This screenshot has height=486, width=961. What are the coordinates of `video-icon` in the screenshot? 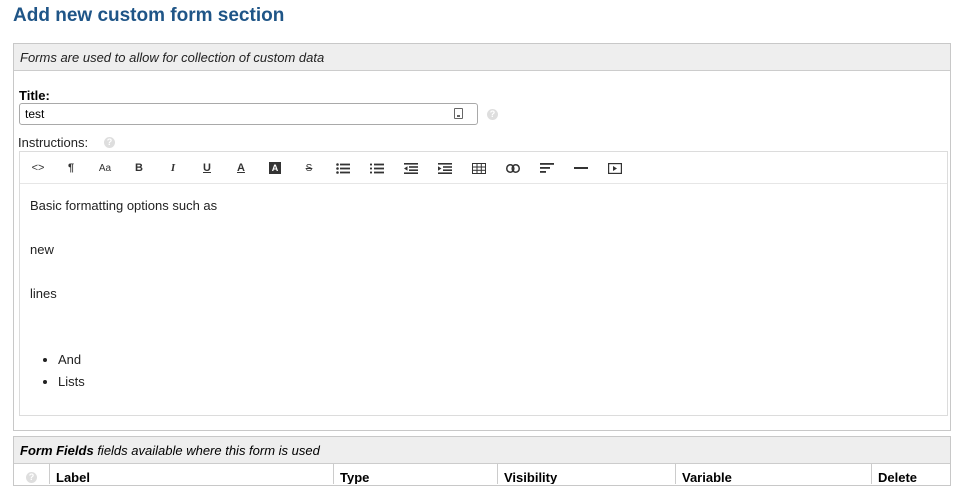 It's located at (615, 168).